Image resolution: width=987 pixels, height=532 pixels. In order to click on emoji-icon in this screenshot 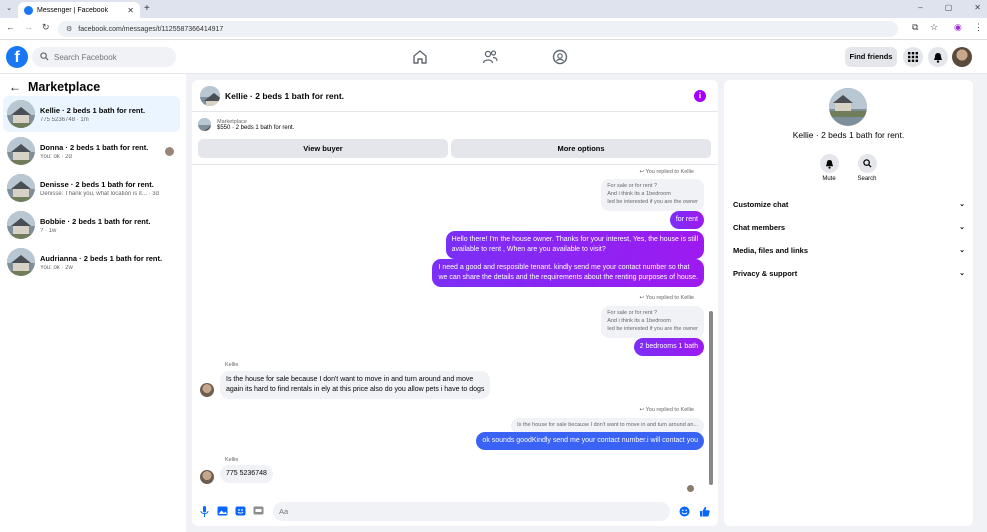, I will do `click(684, 512)`.